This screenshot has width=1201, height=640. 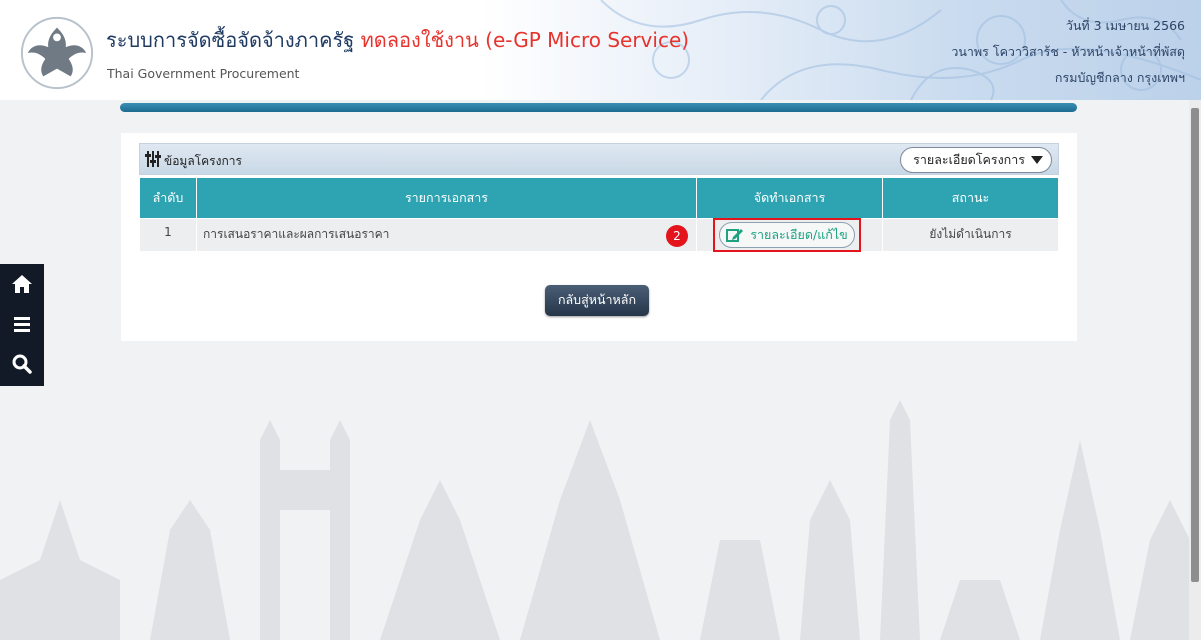 What do you see at coordinates (597, 300) in the screenshot?
I see `back-to-main-button: กลับสู่หน้าหลัก` at bounding box center [597, 300].